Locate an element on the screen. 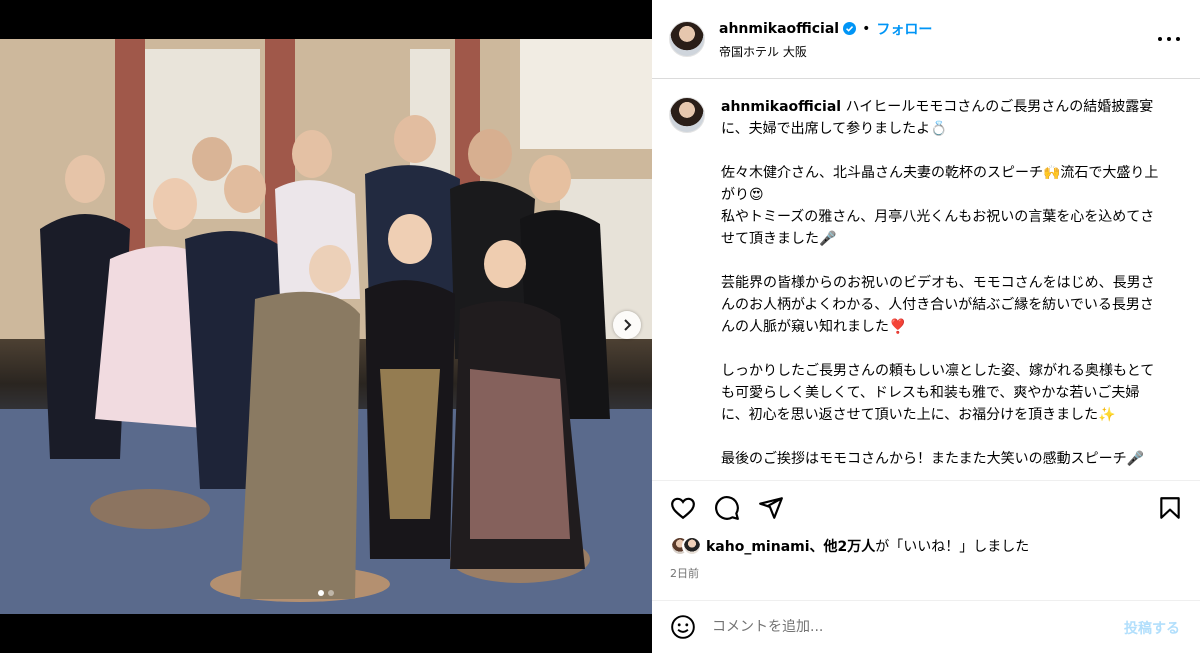 This screenshot has height=653, width=1200. caption-avatar is located at coordinates (687, 115).